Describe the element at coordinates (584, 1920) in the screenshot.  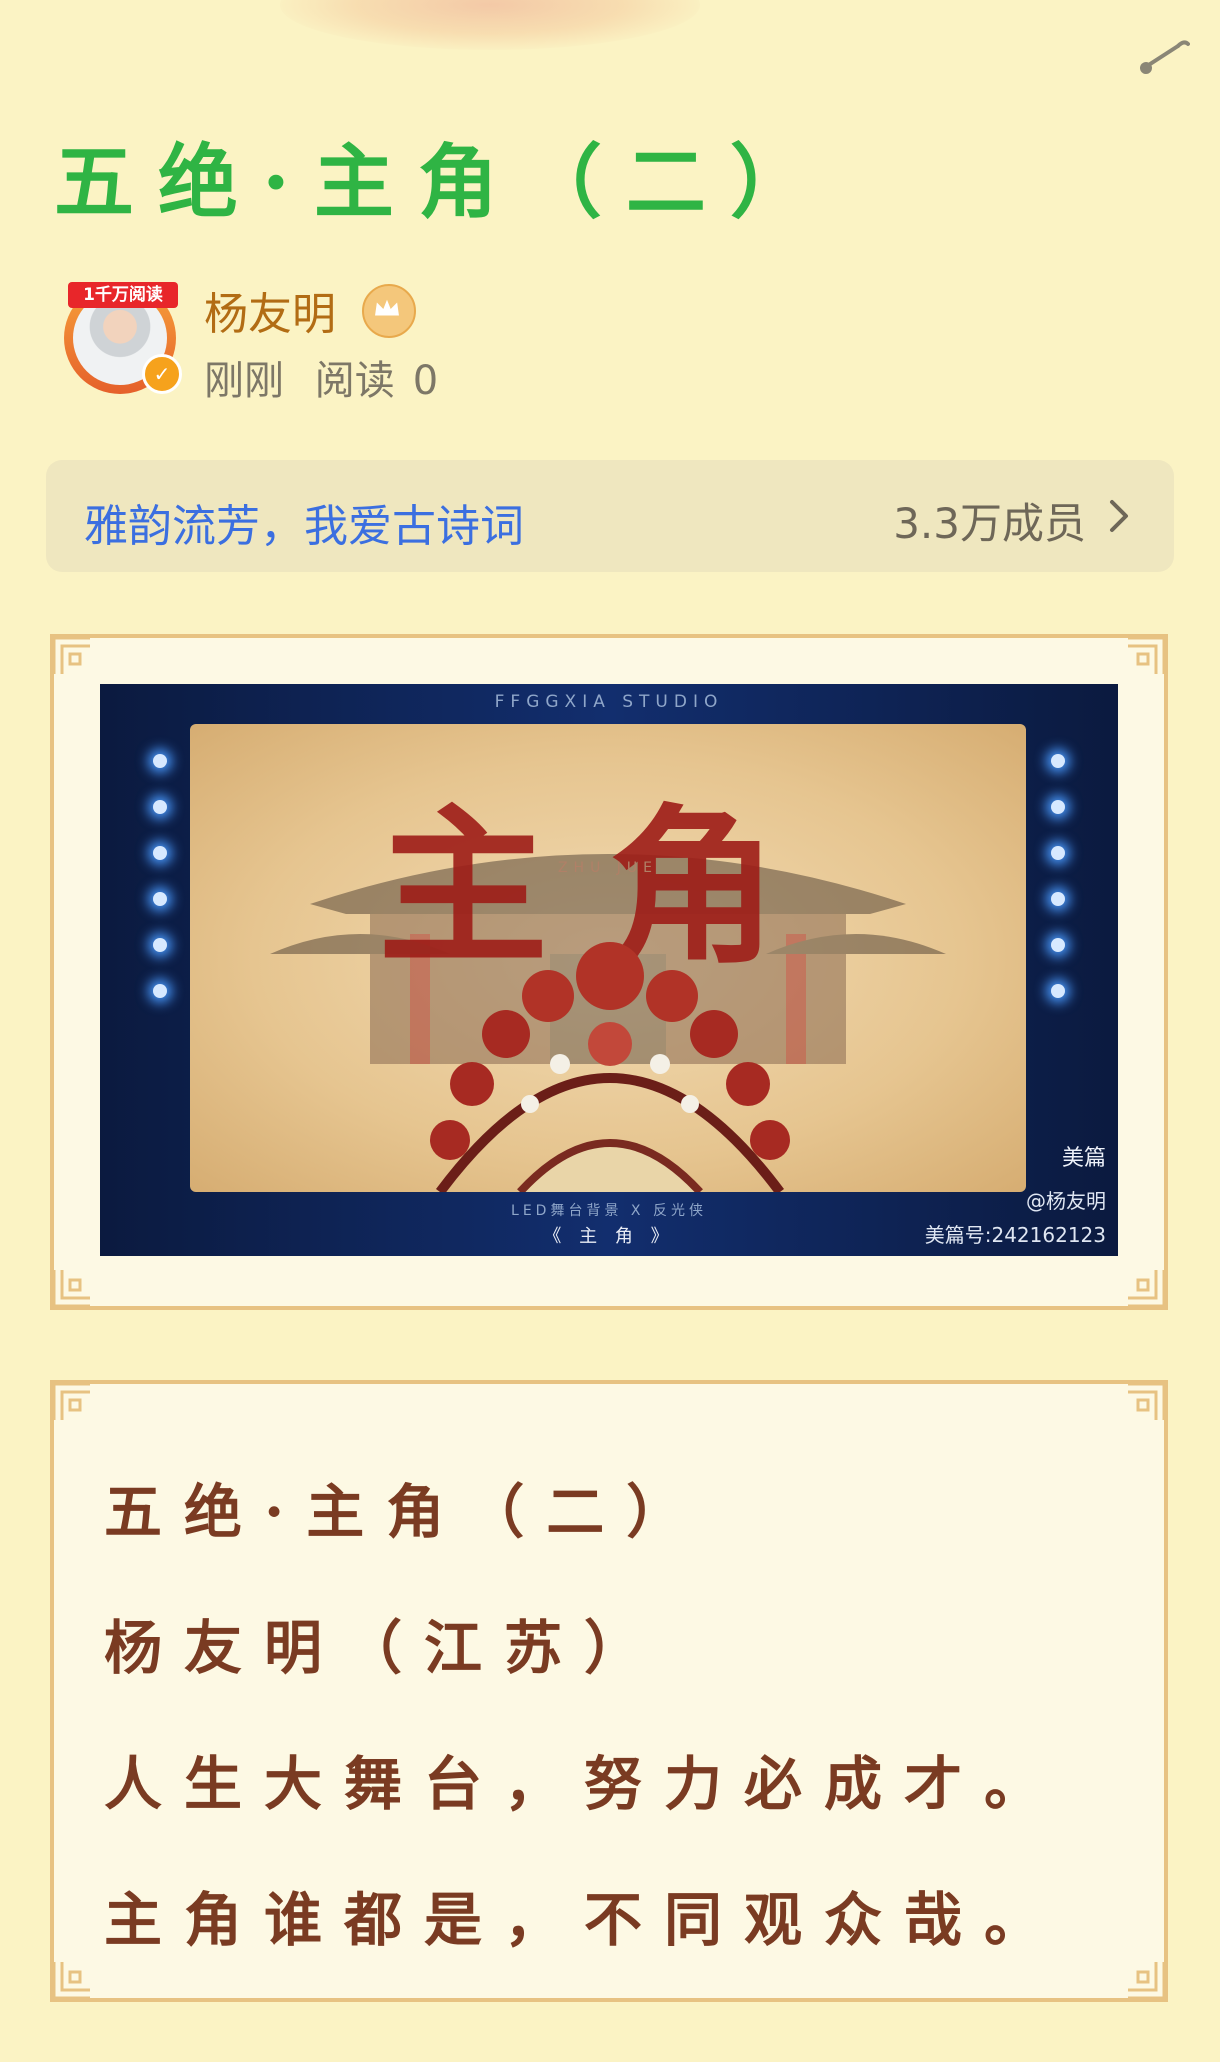
I see `poem-line: 主角谁都是，不同观众哉。` at that location.